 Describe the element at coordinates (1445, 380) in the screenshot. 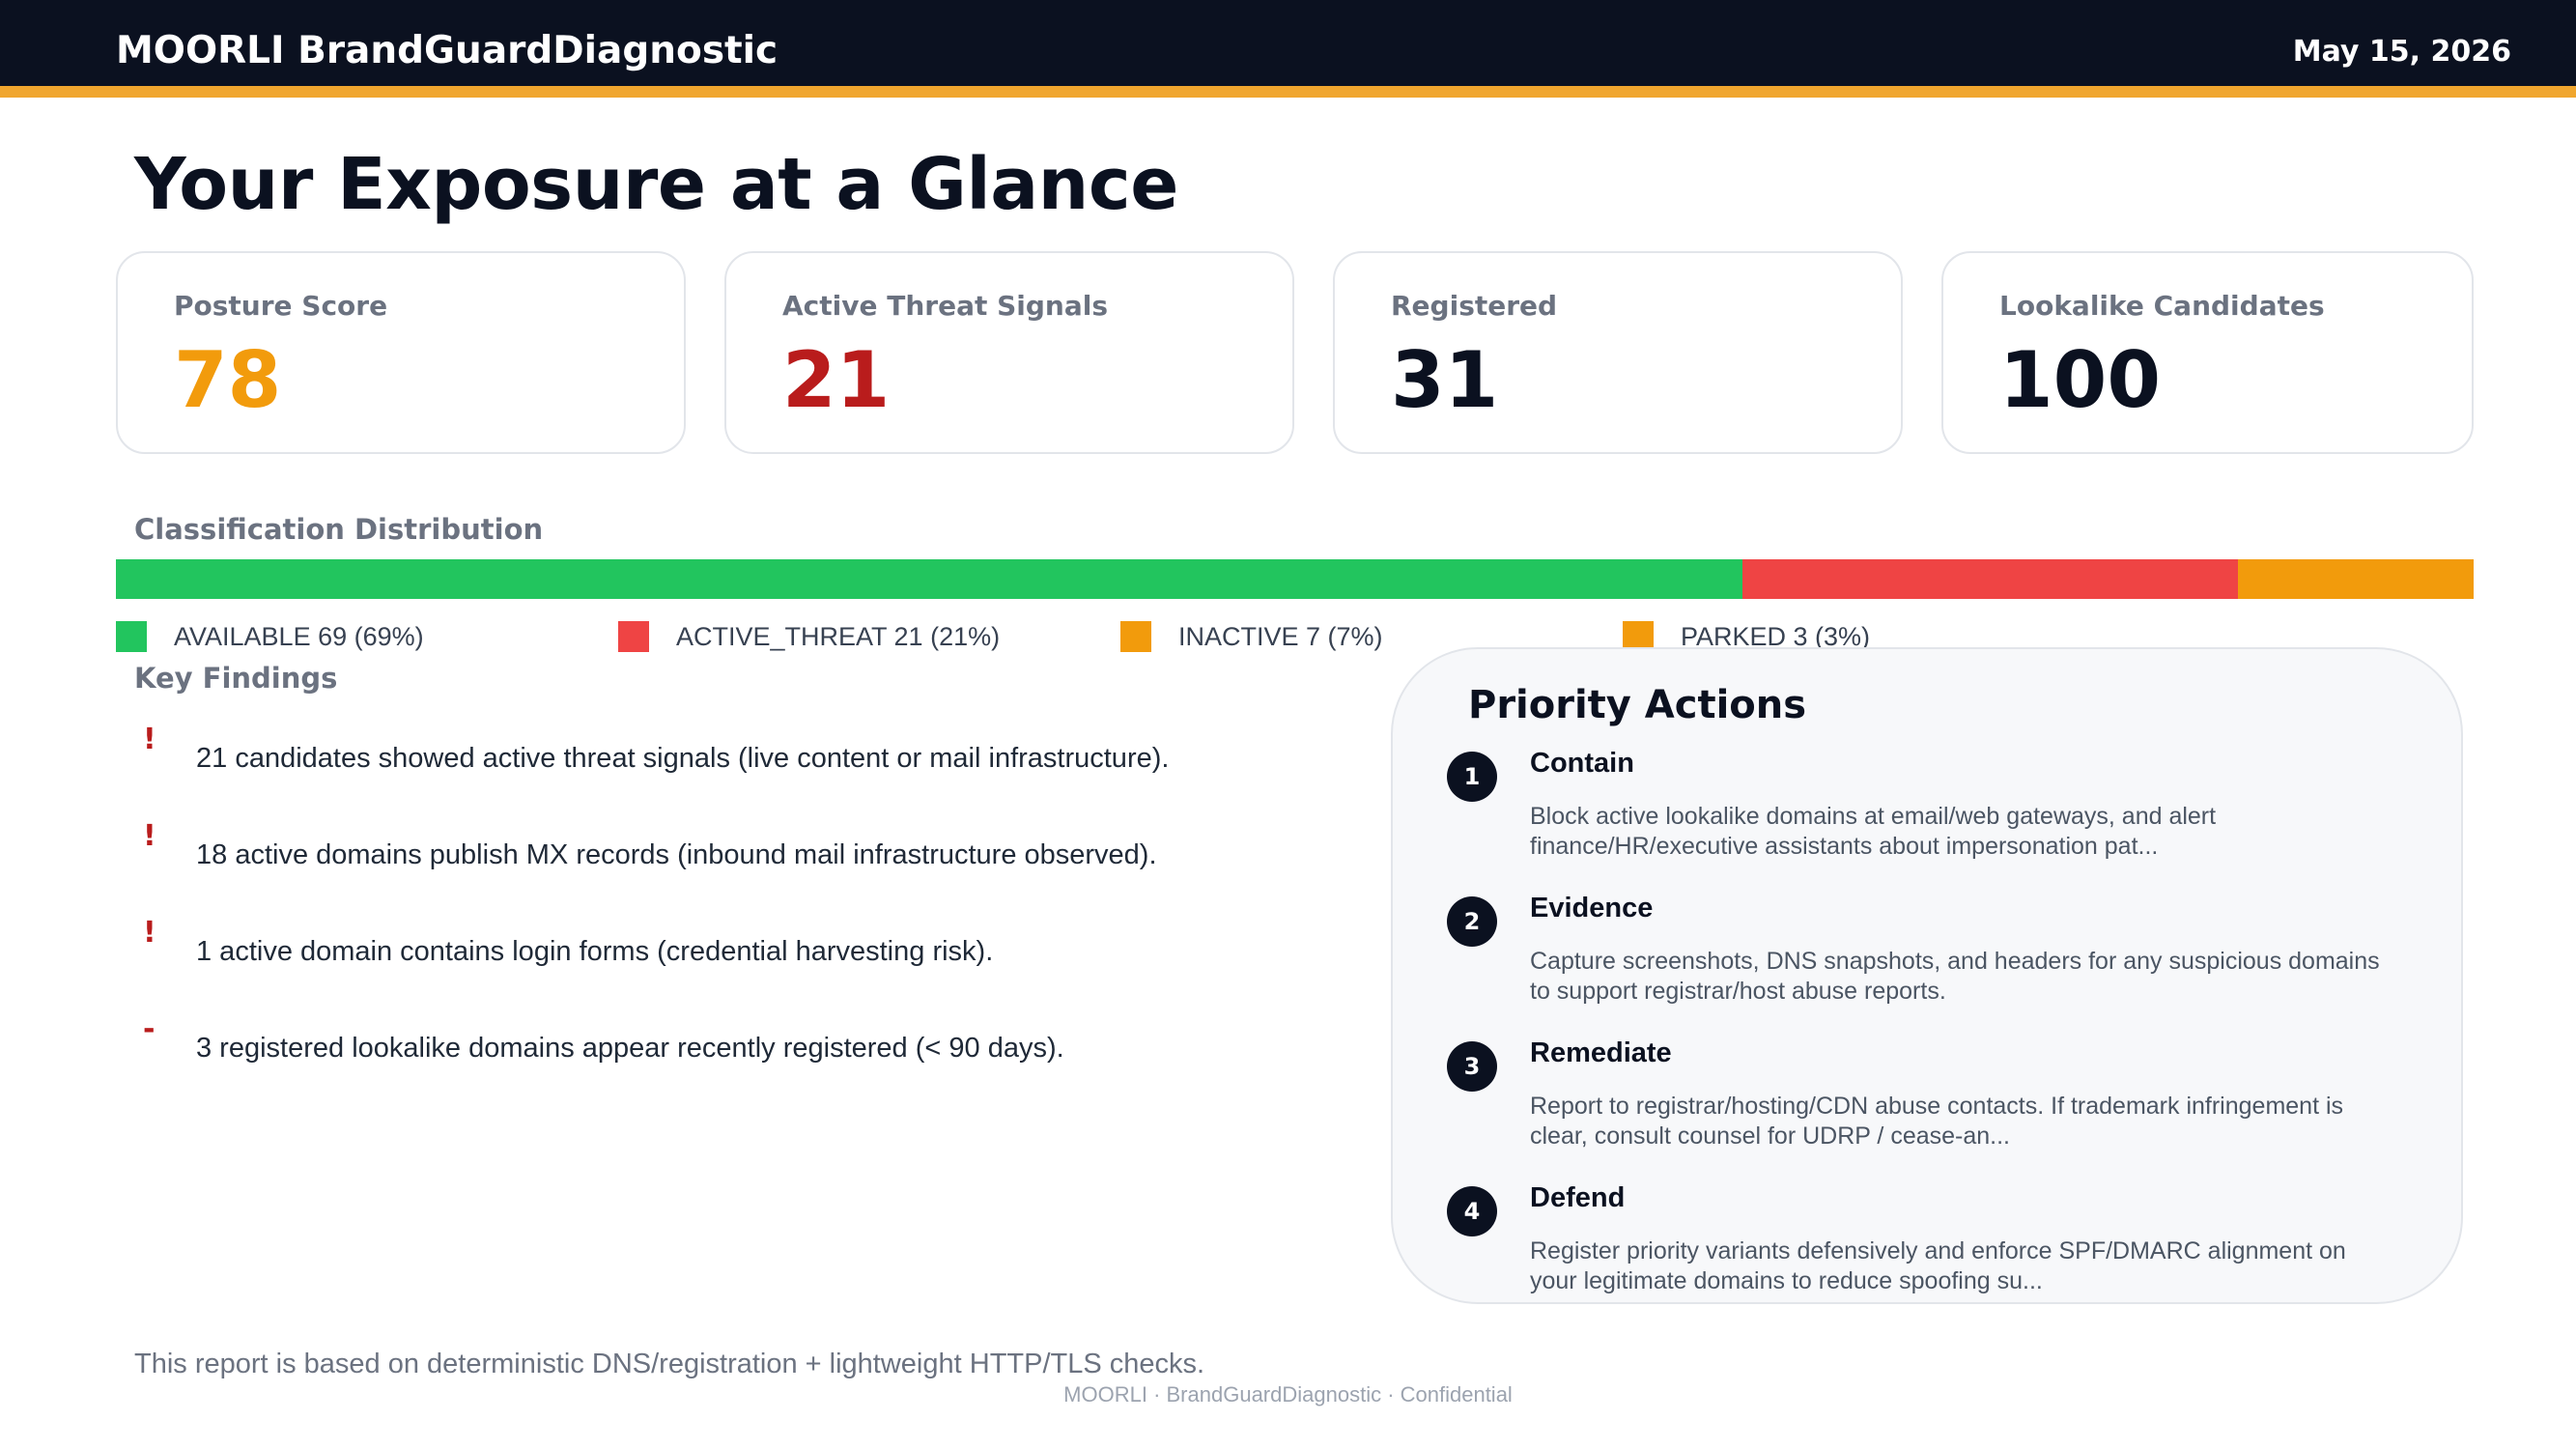

I see `registered-value: 31` at that location.